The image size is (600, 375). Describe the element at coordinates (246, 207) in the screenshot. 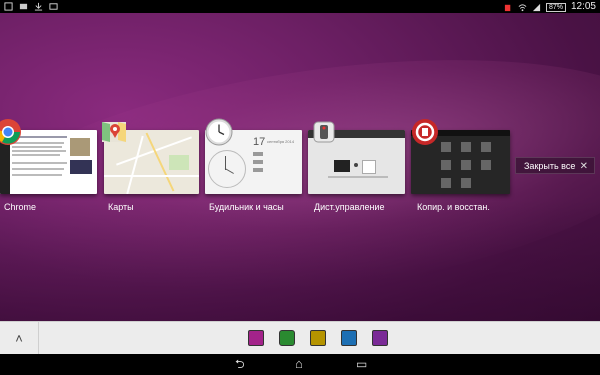

I see `recent-app-label: Будильник и часы` at that location.